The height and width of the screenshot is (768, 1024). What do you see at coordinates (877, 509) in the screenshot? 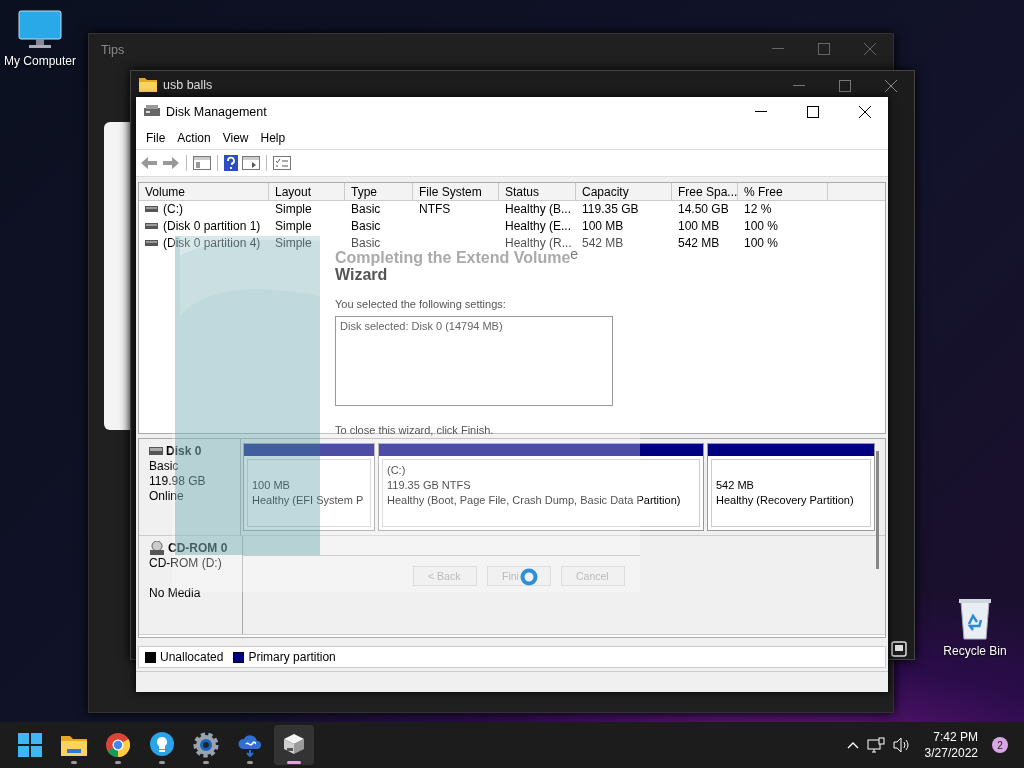
I see `scrollbar` at bounding box center [877, 509].